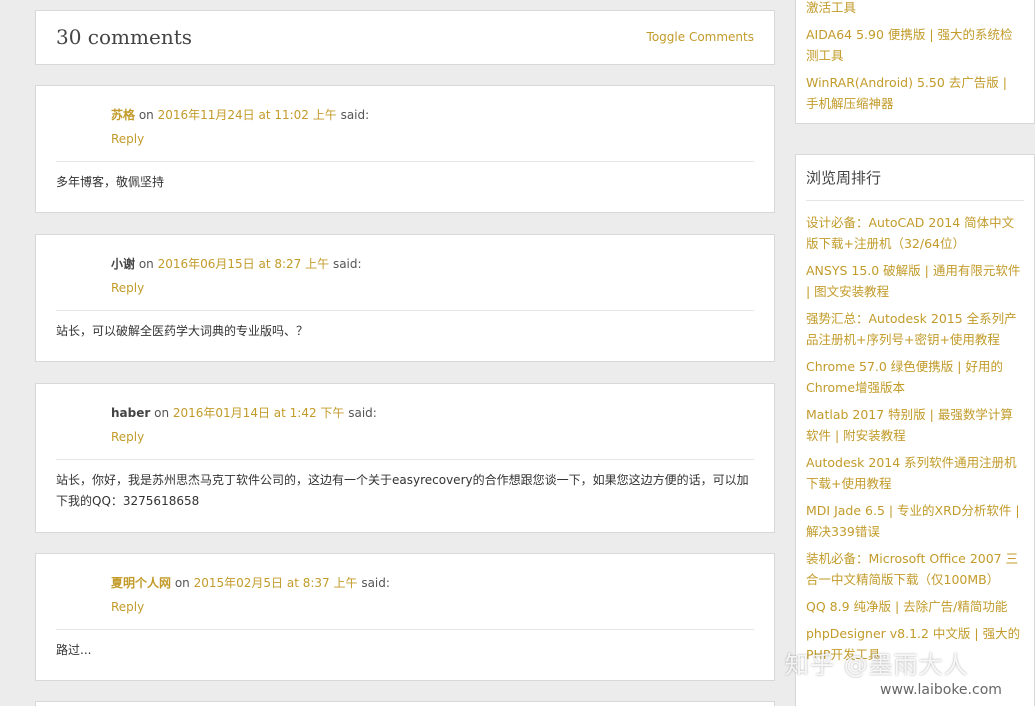 The image size is (1035, 706). What do you see at coordinates (914, 425) in the screenshot?
I see `sidebar-link: Matlab 2017 特别版 | 最强数学计算软件 | 附安装教程` at bounding box center [914, 425].